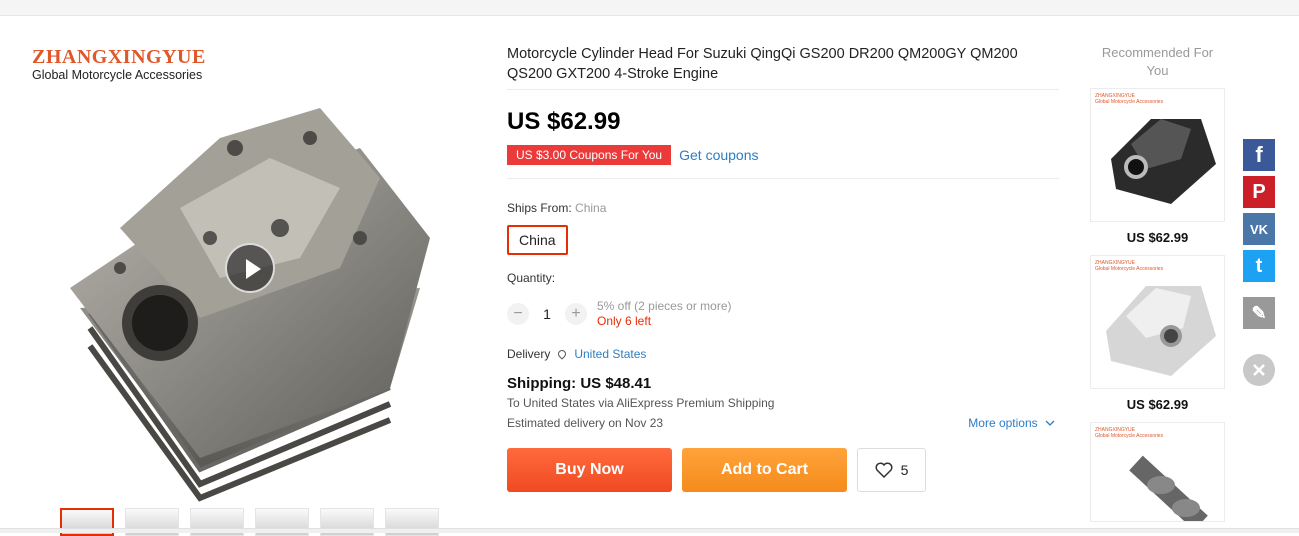 Image resolution: width=1299 pixels, height=536 pixels. Describe the element at coordinates (518, 314) in the screenshot. I see `quantity-decrease-button: −` at that location.